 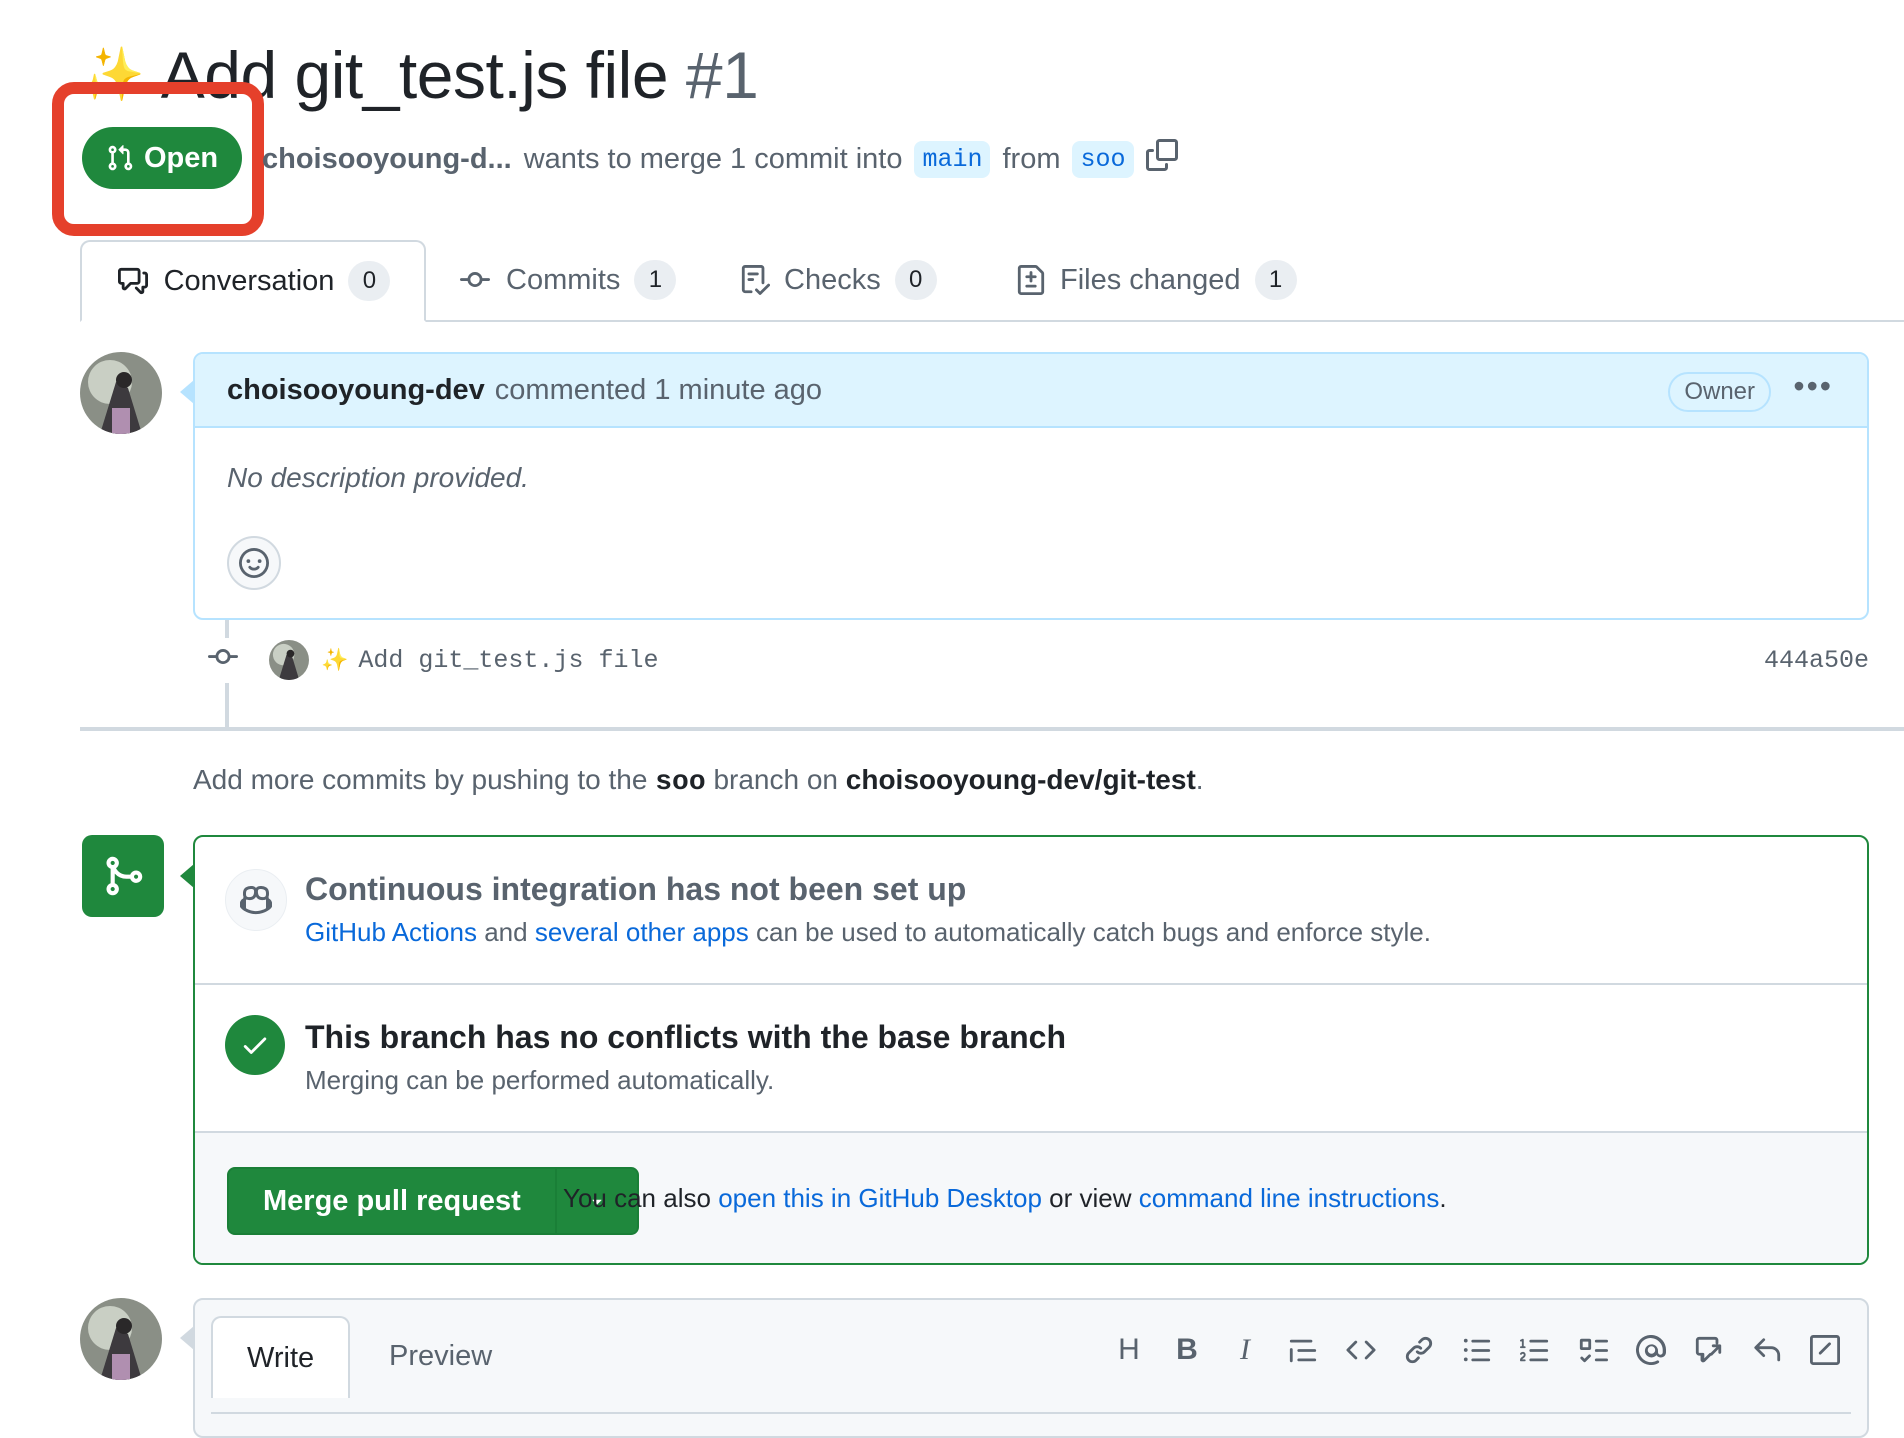 I want to click on head-branch: soo, so click(x=1103, y=159).